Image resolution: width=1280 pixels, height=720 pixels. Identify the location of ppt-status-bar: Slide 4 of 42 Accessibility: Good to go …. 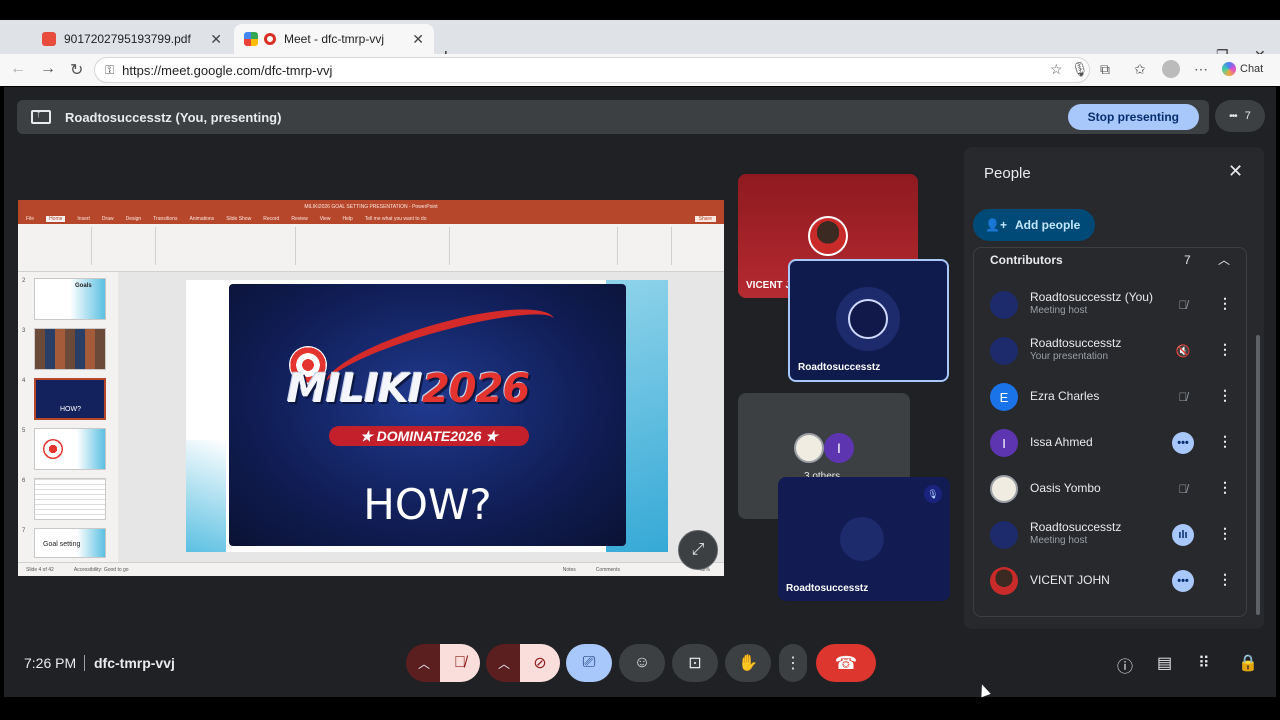
(371, 569).